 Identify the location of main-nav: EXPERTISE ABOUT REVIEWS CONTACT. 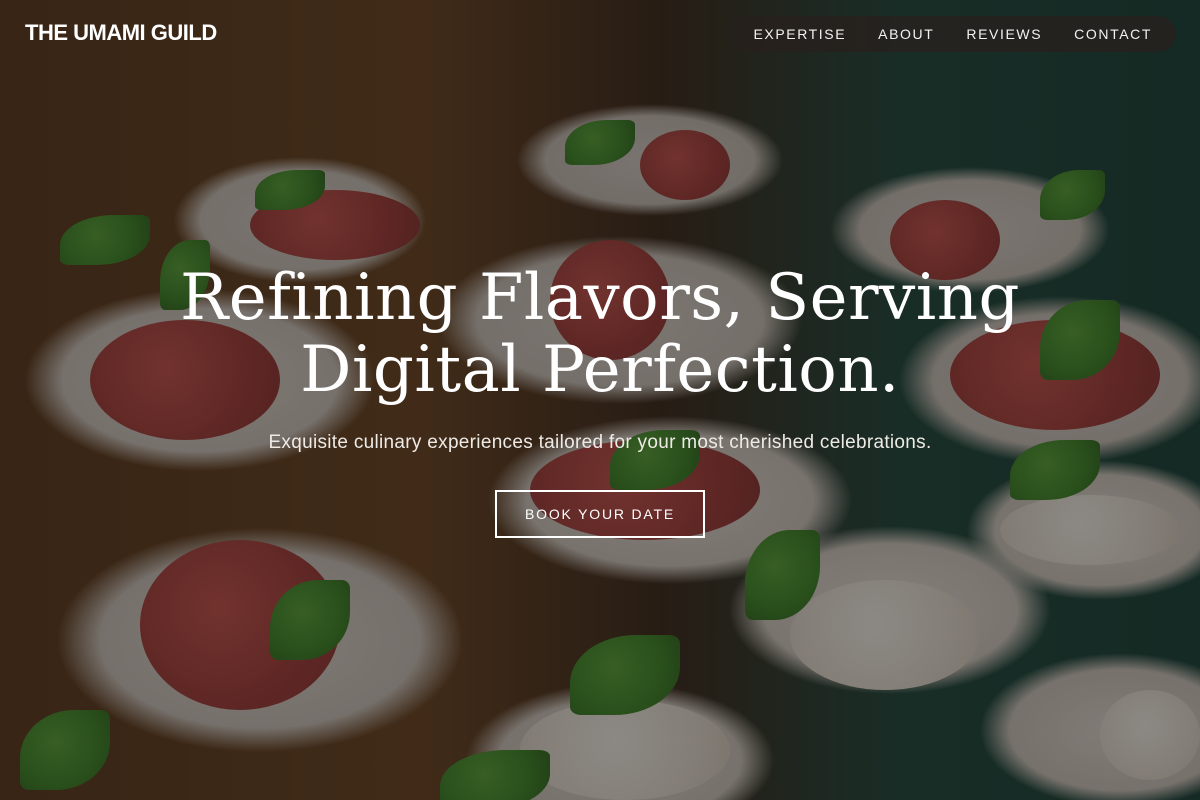
(952, 34).